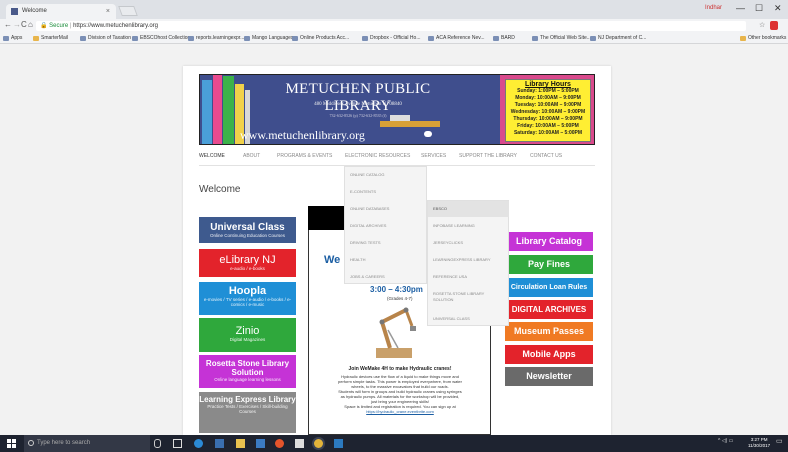  What do you see at coordinates (488, 156) in the screenshot?
I see `nav-support-library: SUPPORT THE LIBRARY` at bounding box center [488, 156].